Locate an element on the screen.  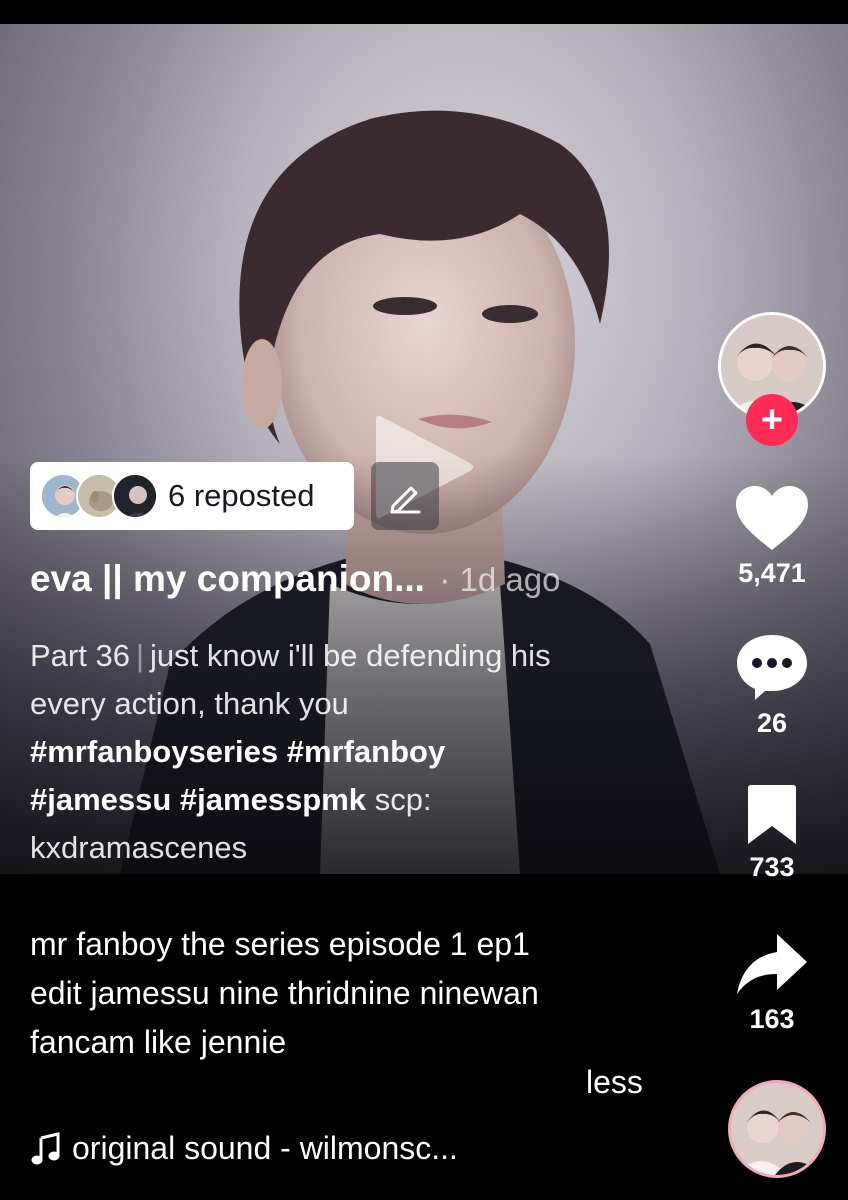
caption-text-line-1: just know i'll be defending his is located at coordinates (350, 655).